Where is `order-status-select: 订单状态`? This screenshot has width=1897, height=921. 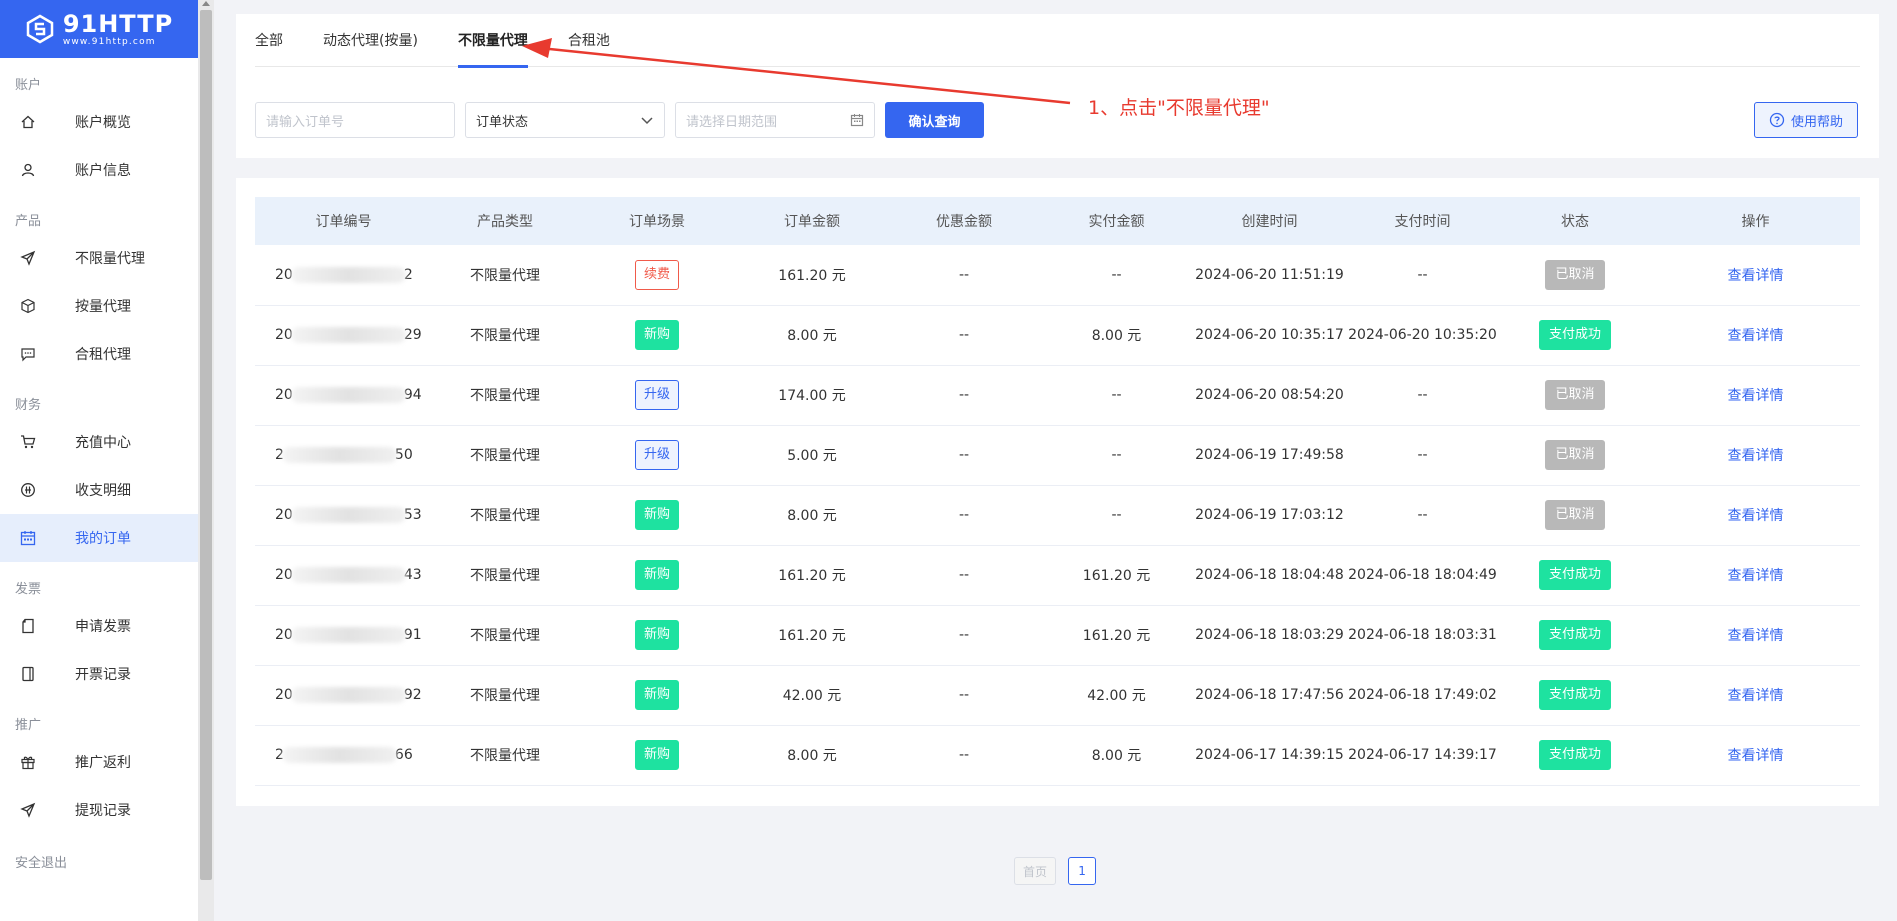
order-status-select: 订单状态 is located at coordinates (565, 120).